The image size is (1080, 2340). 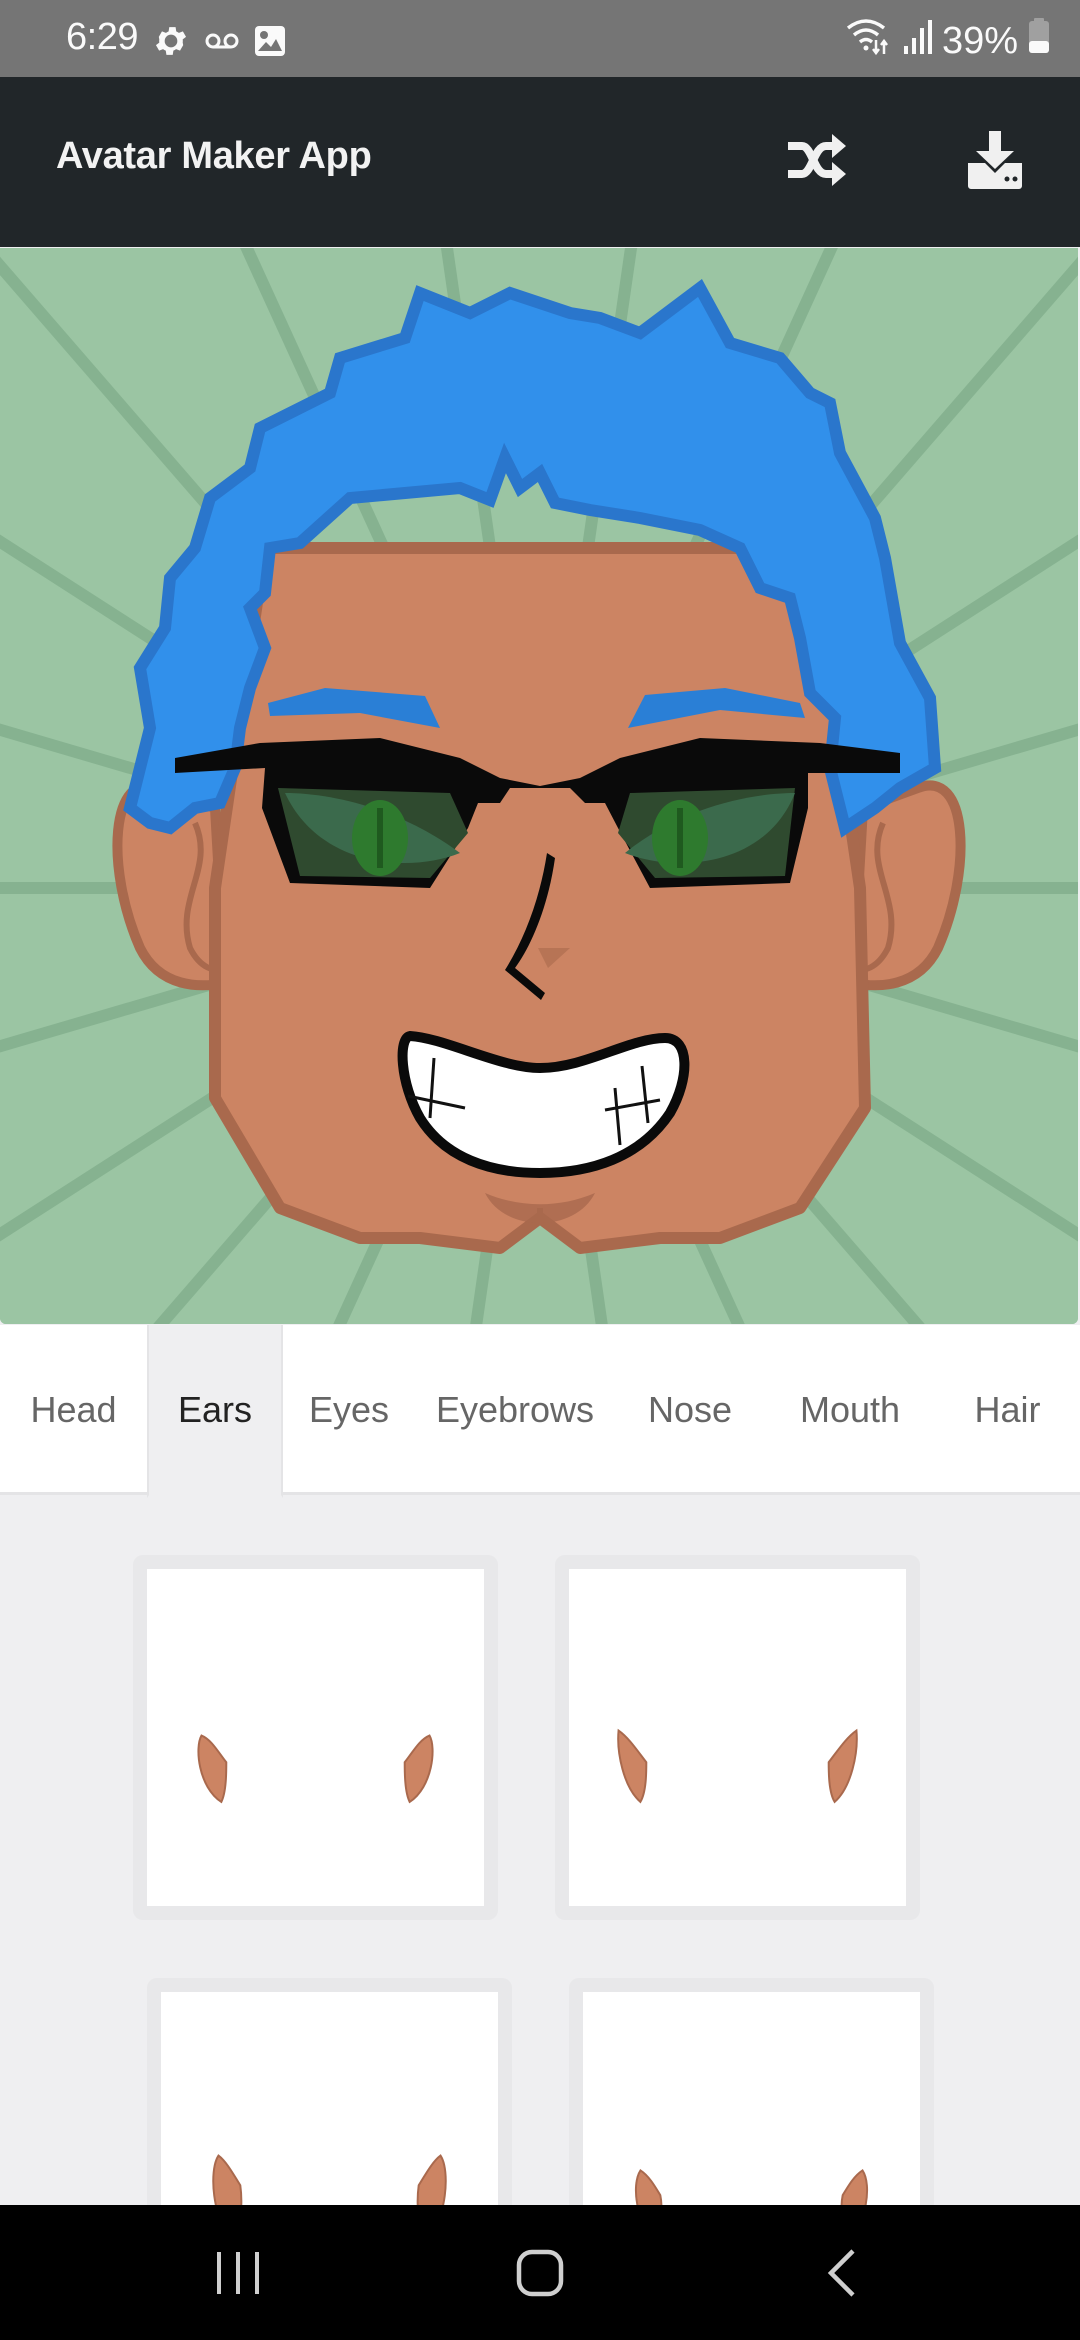 I want to click on back-button, so click(x=842, y=2275).